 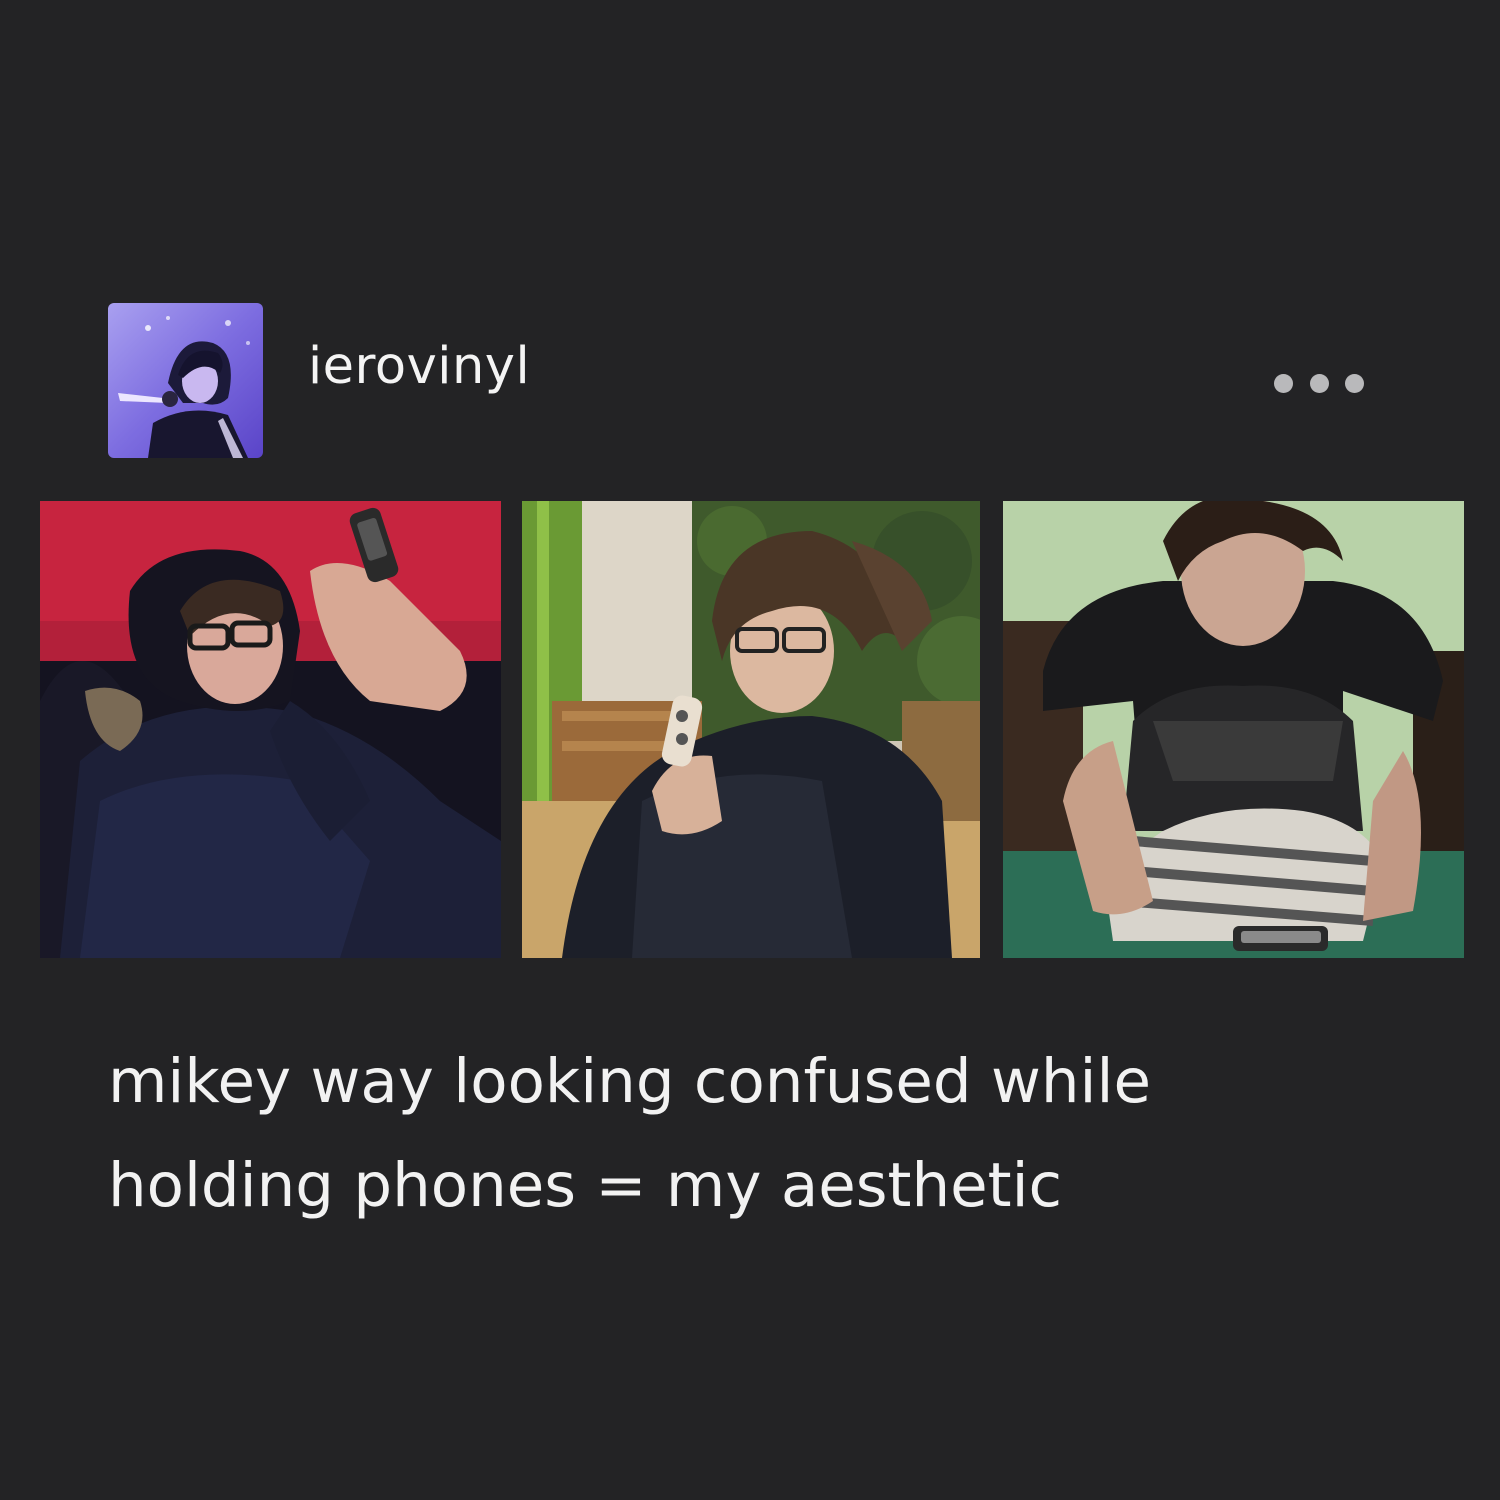 I want to click on author-username: ierovinyl, so click(x=419, y=366).